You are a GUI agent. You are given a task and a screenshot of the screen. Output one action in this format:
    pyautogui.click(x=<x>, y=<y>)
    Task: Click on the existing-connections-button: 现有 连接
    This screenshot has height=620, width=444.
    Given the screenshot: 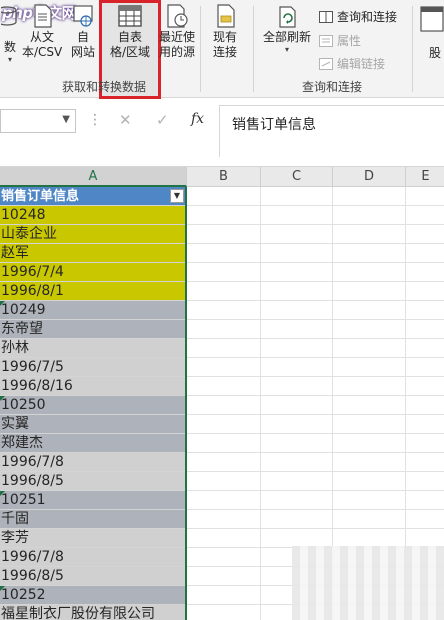 What is the action you would take?
    pyautogui.click(x=225, y=32)
    